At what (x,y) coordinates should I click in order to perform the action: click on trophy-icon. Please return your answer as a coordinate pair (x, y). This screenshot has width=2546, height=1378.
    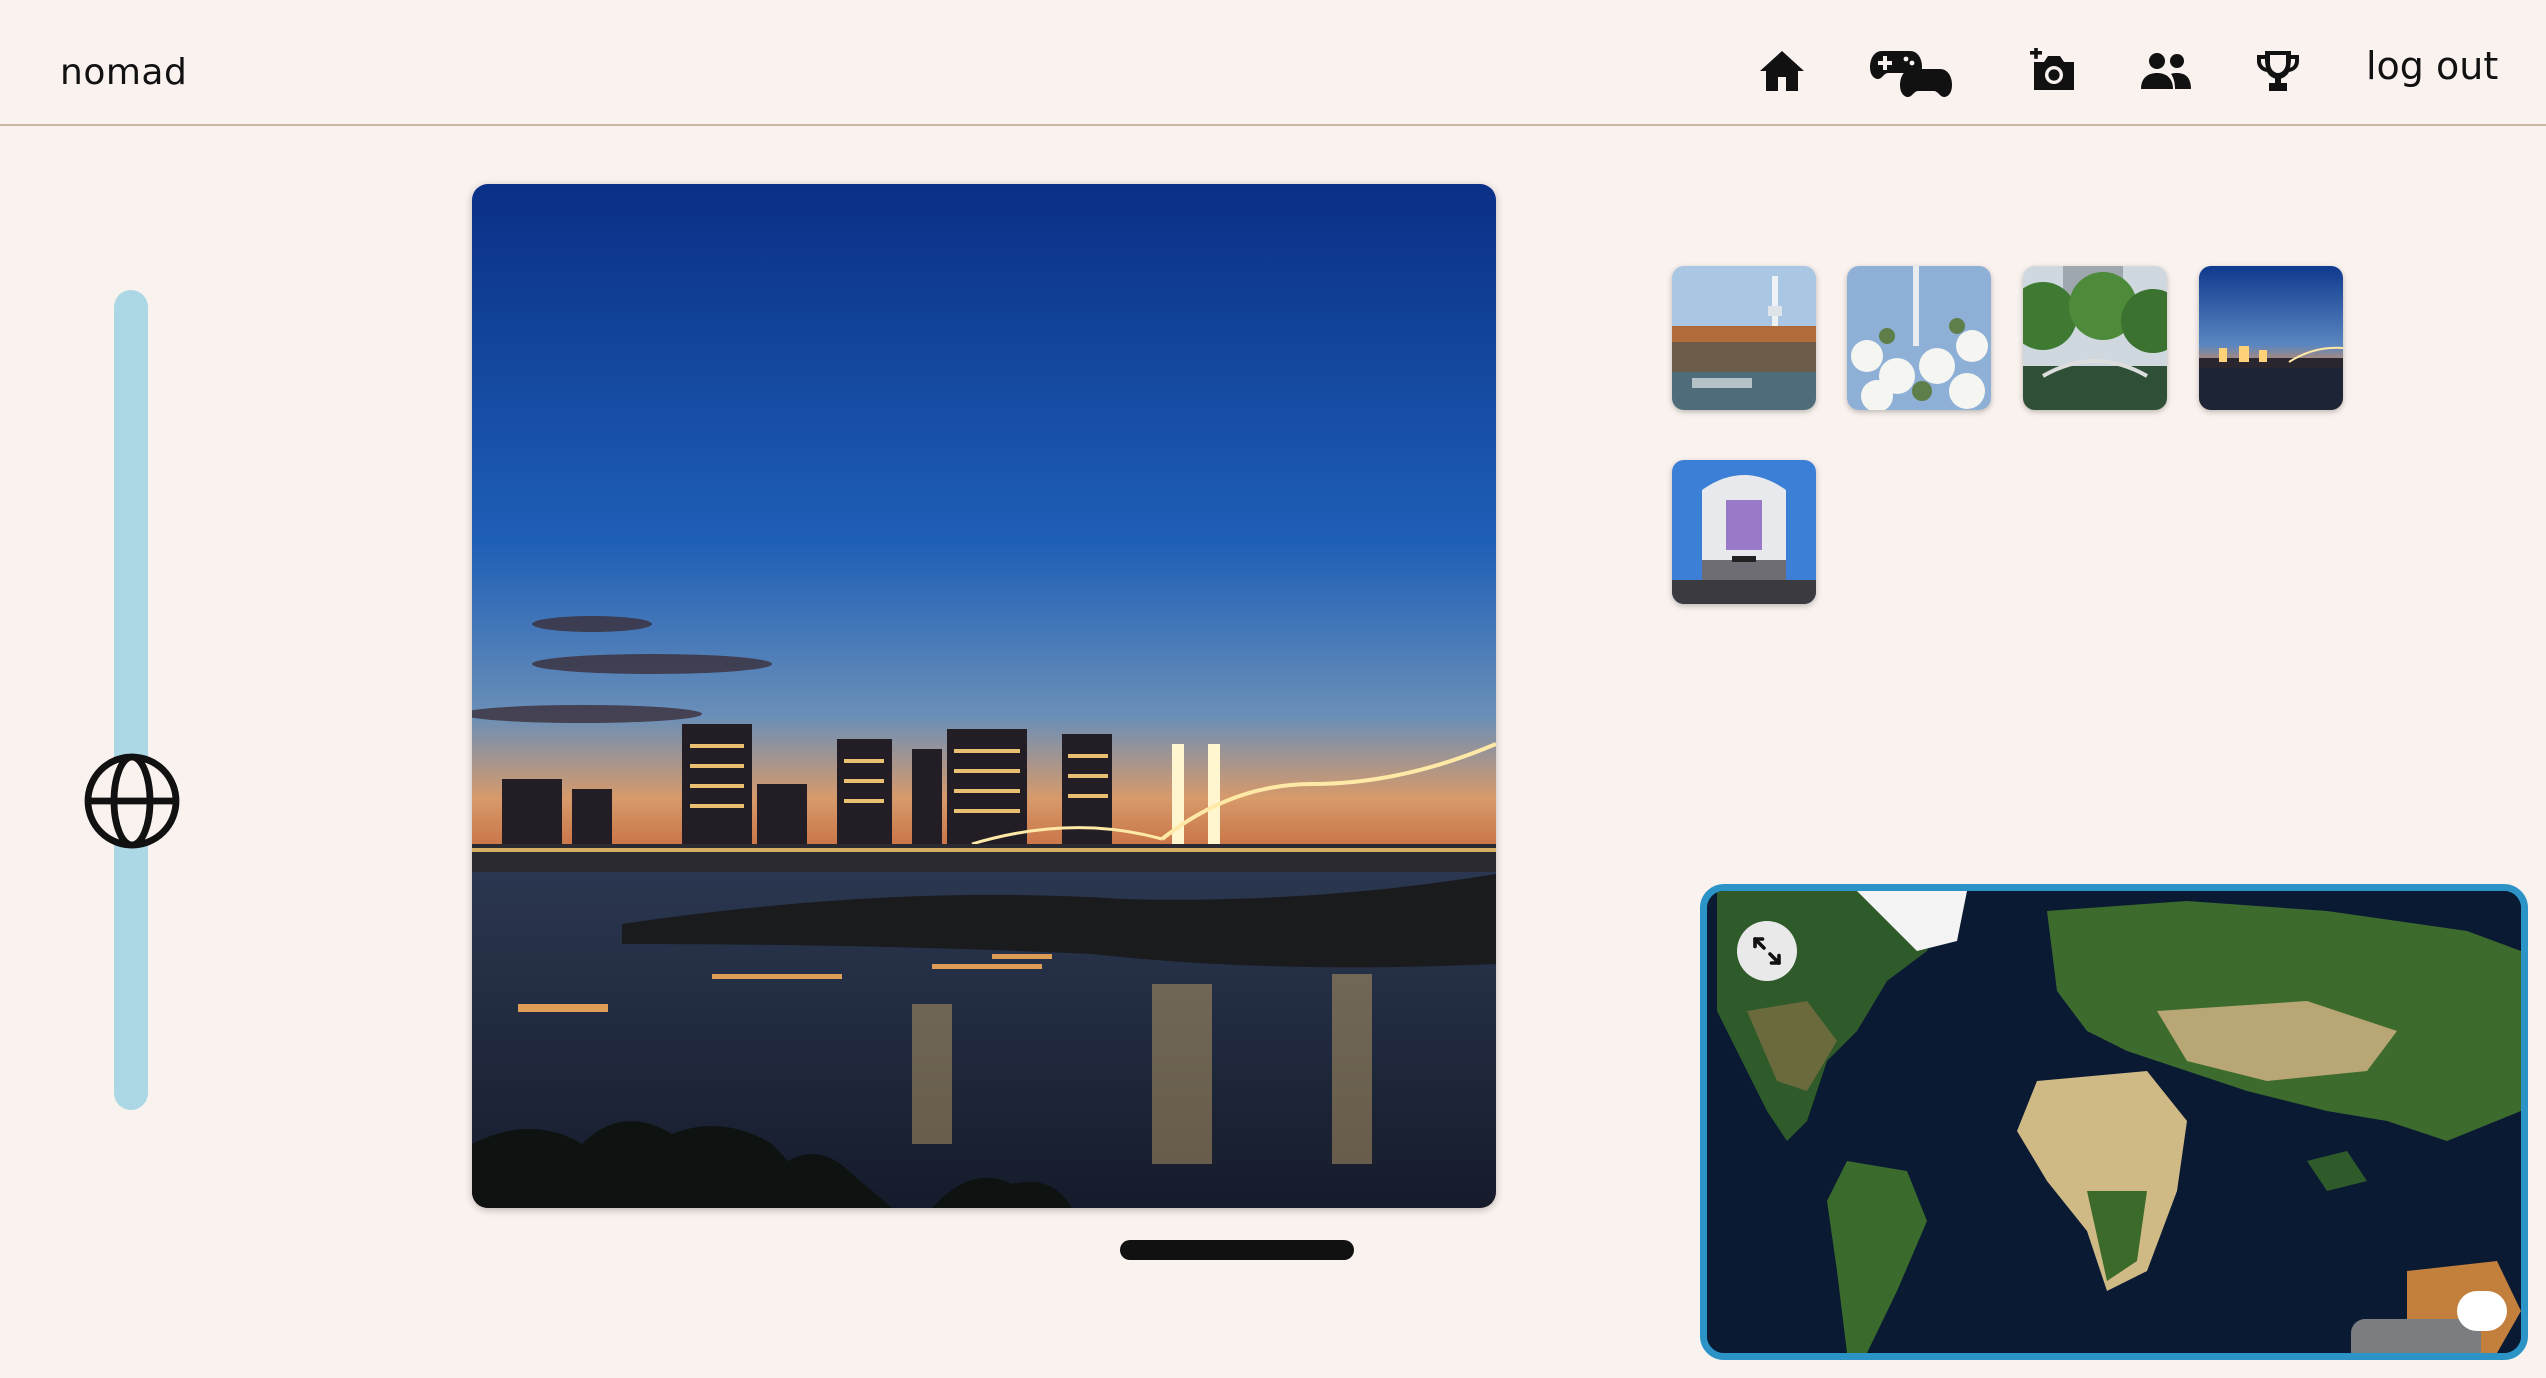
    Looking at the image, I should click on (2278, 71).